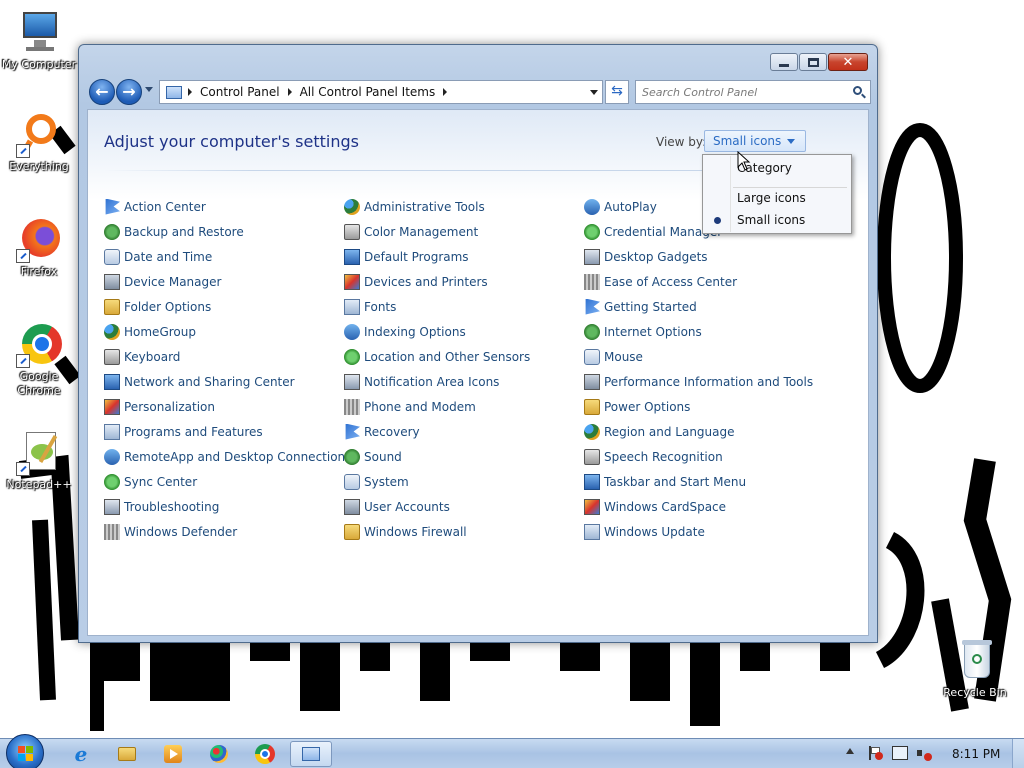 This screenshot has height=768, width=1024. What do you see at coordinates (39, 143) in the screenshot?
I see `desktop-icon-everything: Everything` at bounding box center [39, 143].